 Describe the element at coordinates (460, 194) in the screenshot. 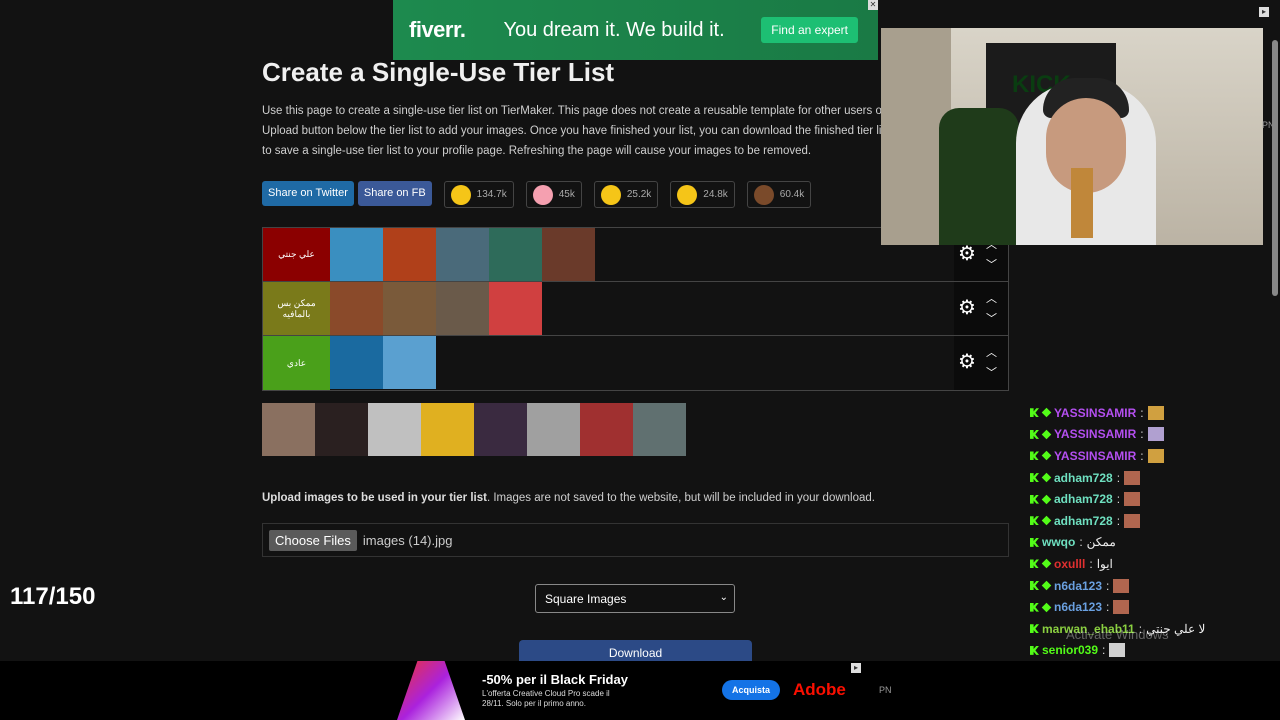

I see `grin-emoji-icon` at that location.